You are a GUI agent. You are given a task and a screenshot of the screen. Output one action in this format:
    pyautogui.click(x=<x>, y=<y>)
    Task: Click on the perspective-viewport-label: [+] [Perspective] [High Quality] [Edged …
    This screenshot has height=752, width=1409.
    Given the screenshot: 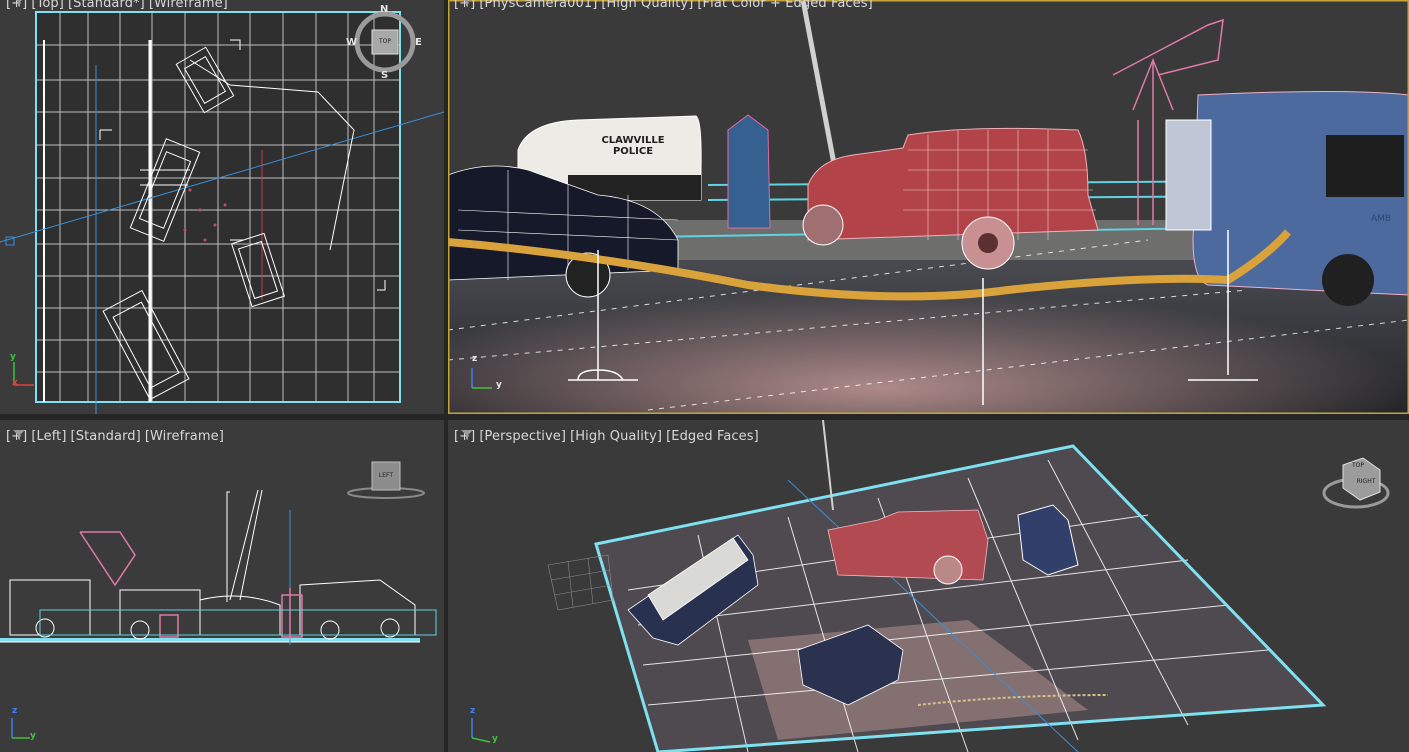 What is the action you would take?
    pyautogui.click(x=606, y=436)
    